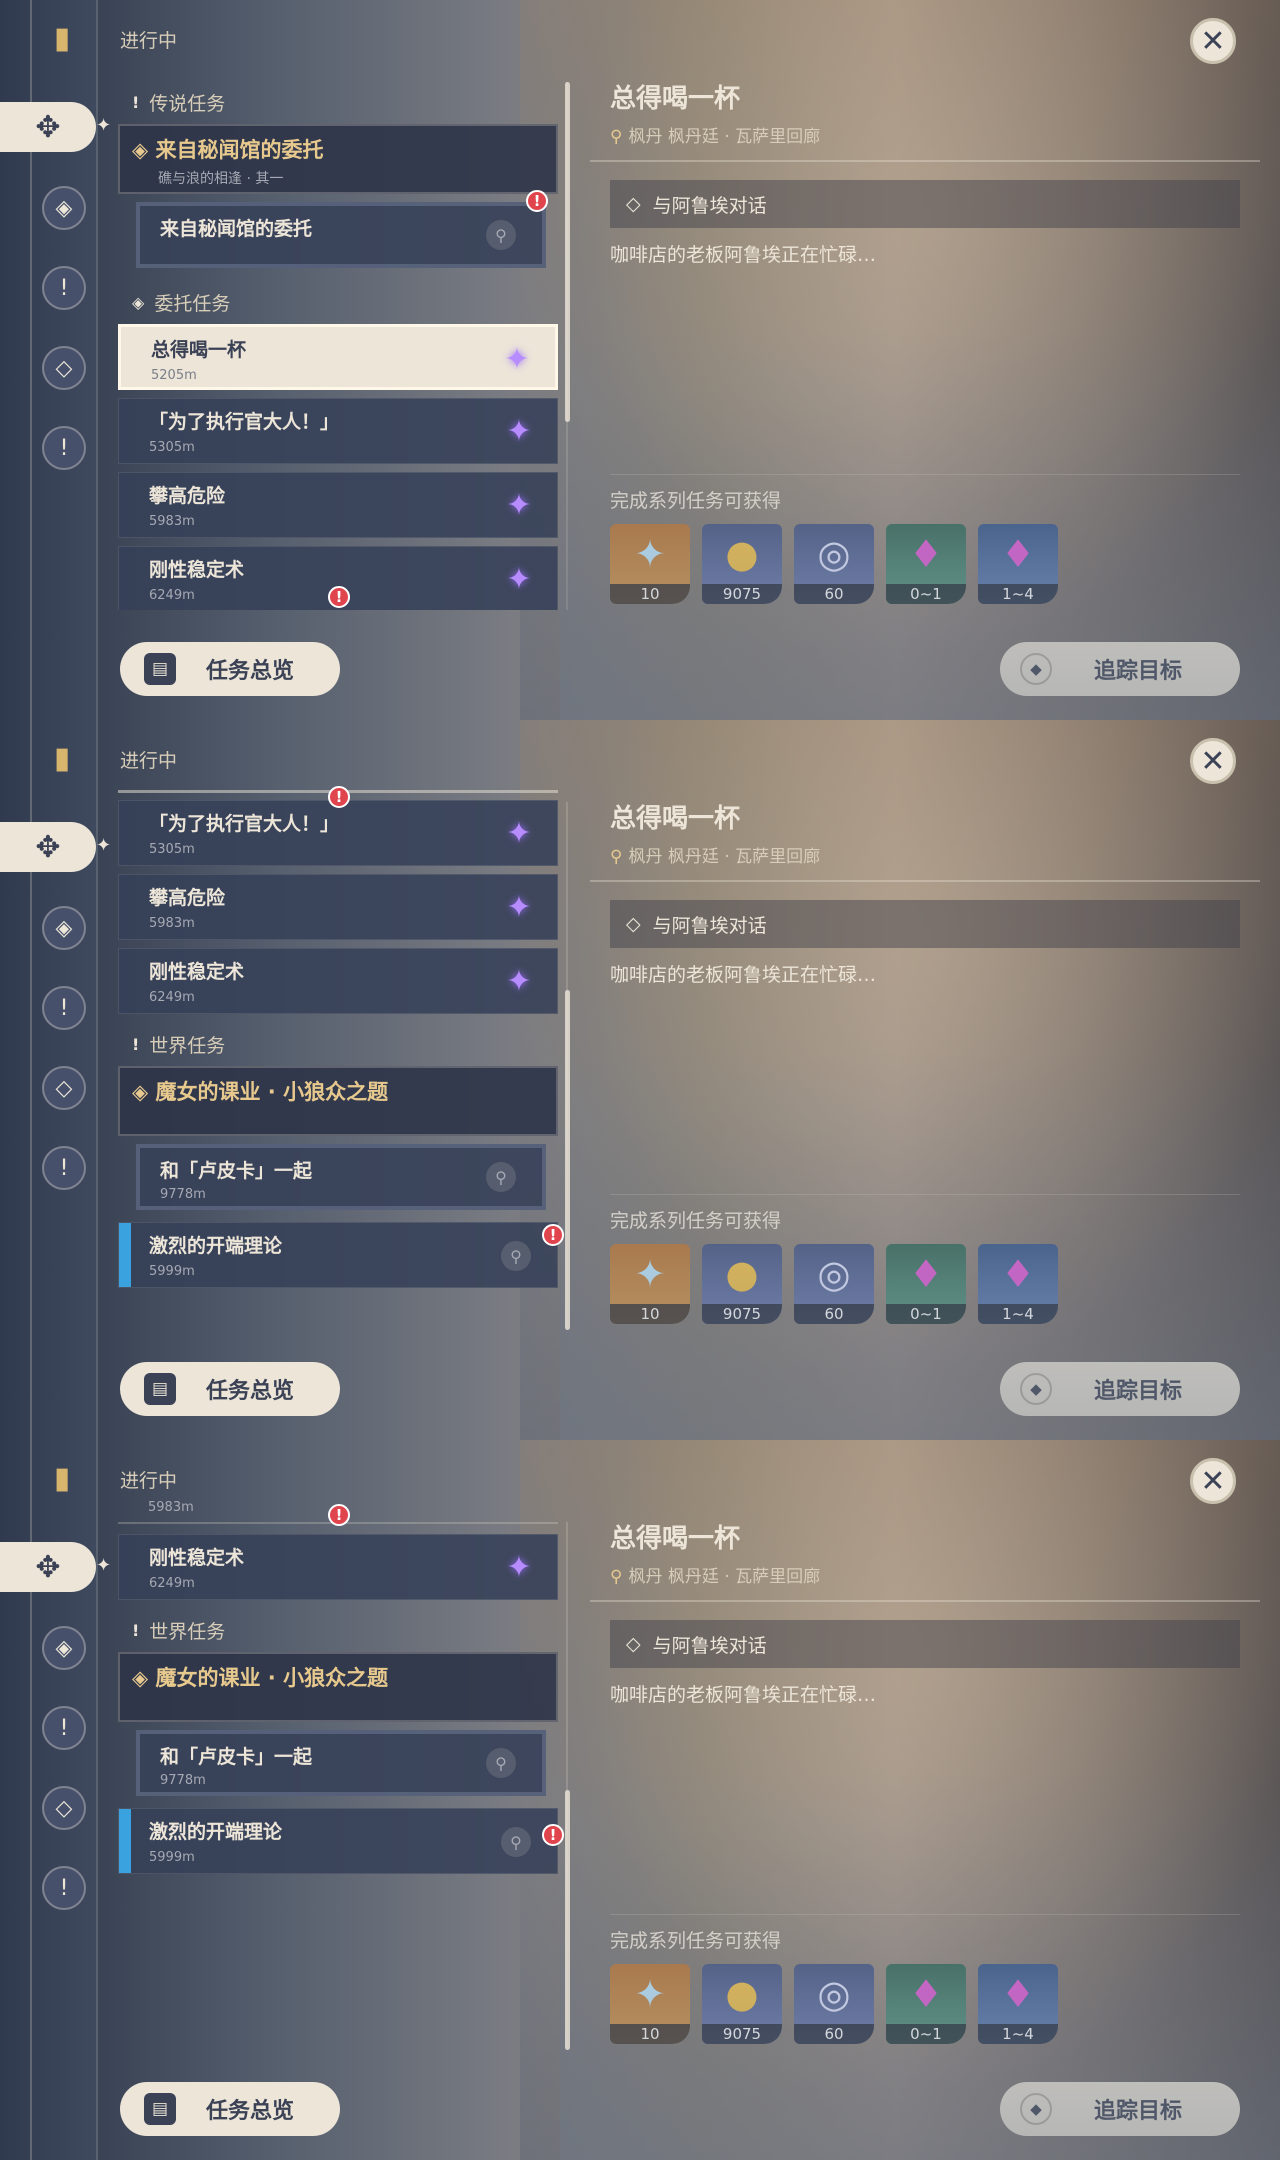  I want to click on overview-button-label: 任务总览, so click(250, 1391).